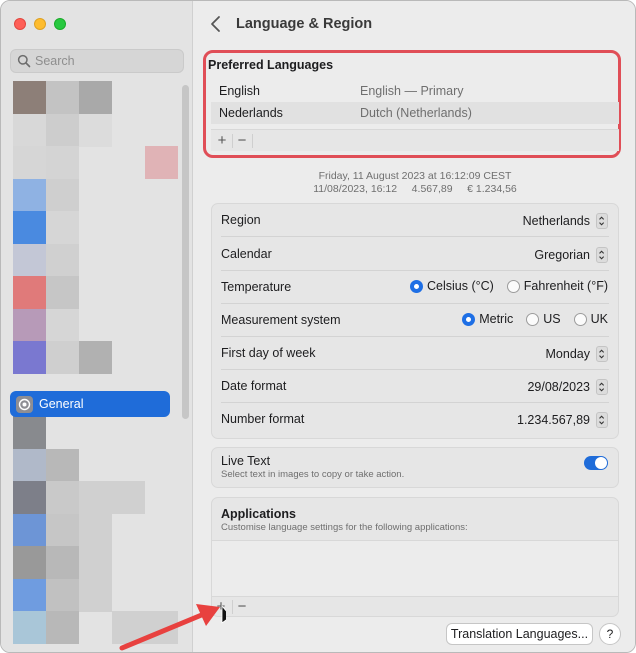  I want to click on fahrenheit-radio: Fahrenheit (°F), so click(557, 286).